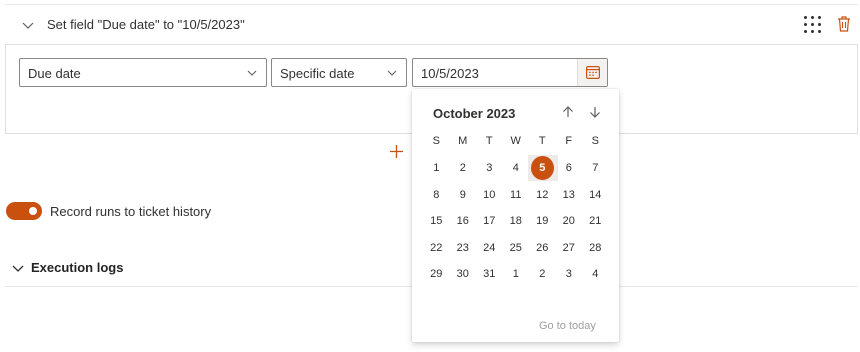 The height and width of the screenshot is (352, 860). I want to click on calendar-day: 20, so click(569, 221).